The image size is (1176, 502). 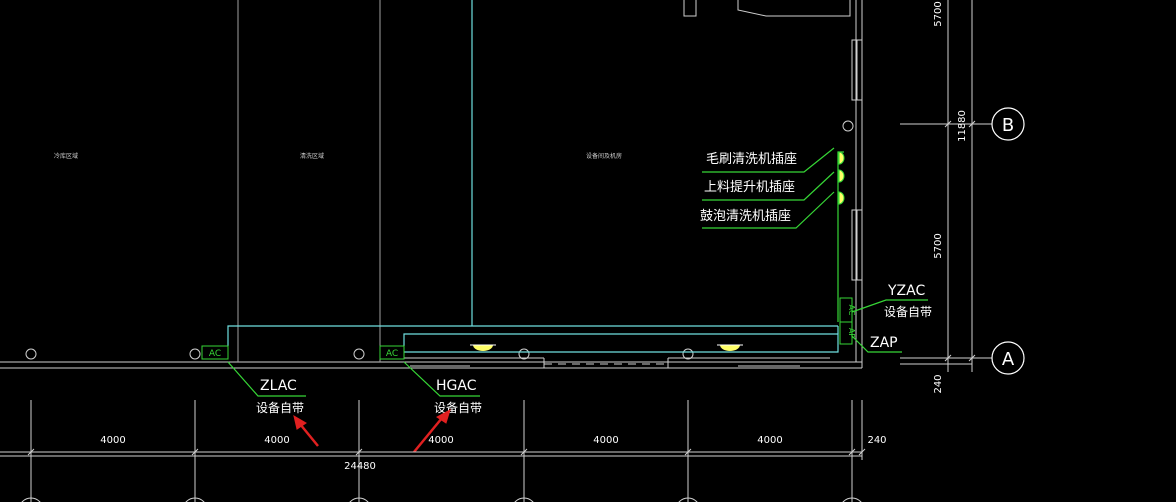 I want to click on panel-note-zlac: 设备自带, so click(x=280, y=408).